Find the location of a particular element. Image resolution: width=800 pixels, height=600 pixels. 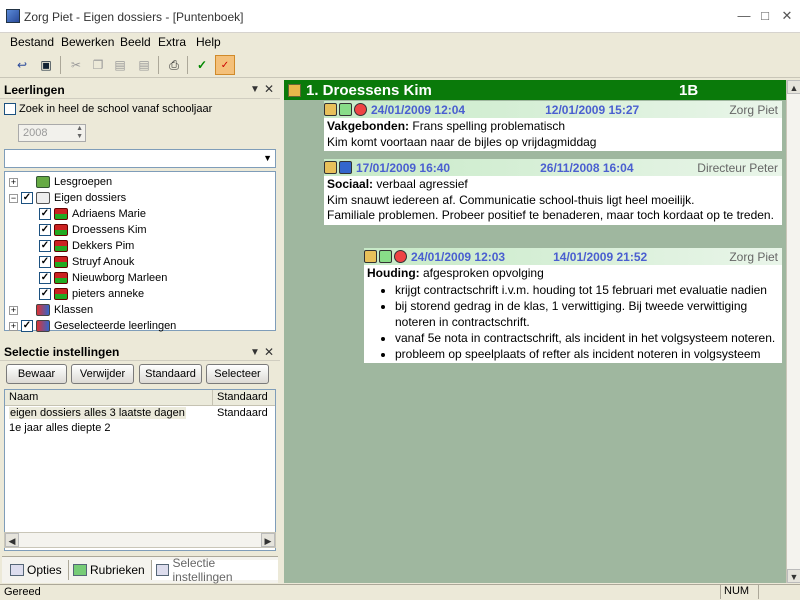

column-header-naam: Naam is located at coordinates (109, 398).